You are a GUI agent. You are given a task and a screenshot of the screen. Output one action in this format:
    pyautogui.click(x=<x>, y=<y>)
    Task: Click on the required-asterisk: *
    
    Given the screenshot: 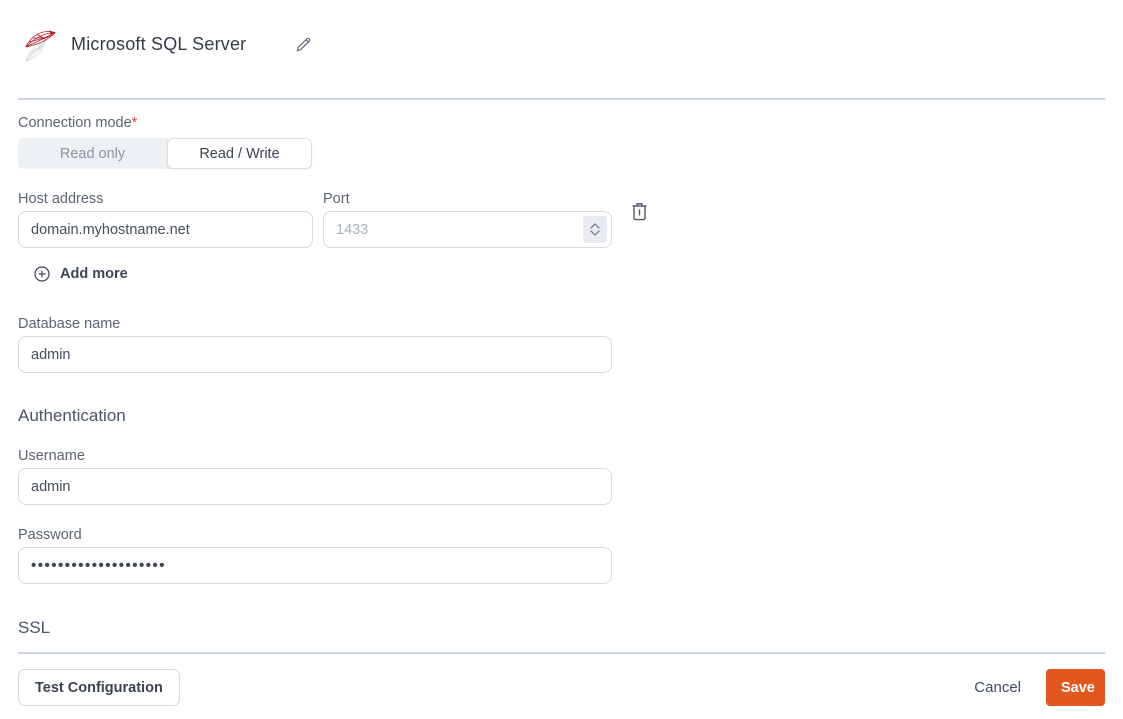 What is the action you would take?
    pyautogui.click(x=134, y=123)
    